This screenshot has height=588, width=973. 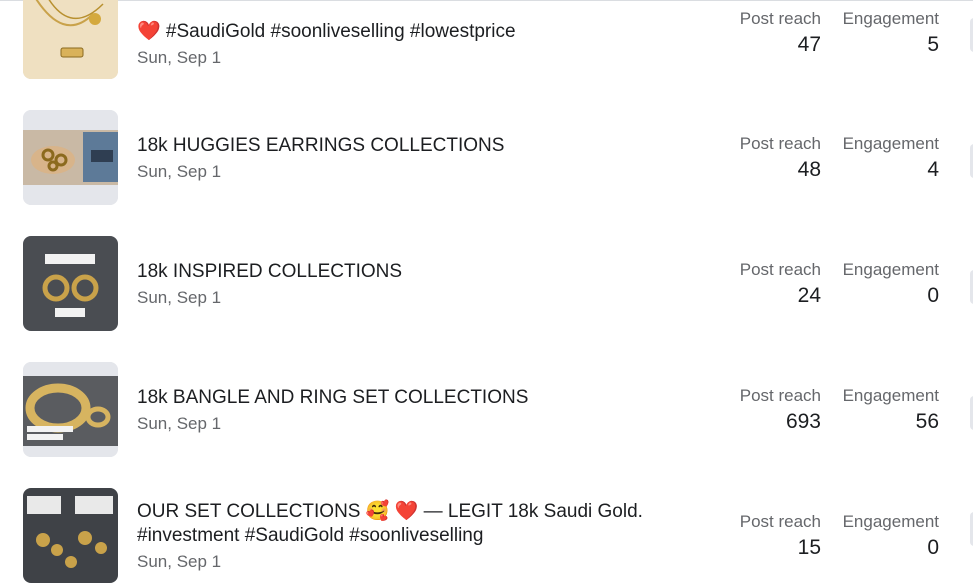 What do you see at coordinates (891, 158) in the screenshot?
I see `engagement-metric: Engagement 4` at bounding box center [891, 158].